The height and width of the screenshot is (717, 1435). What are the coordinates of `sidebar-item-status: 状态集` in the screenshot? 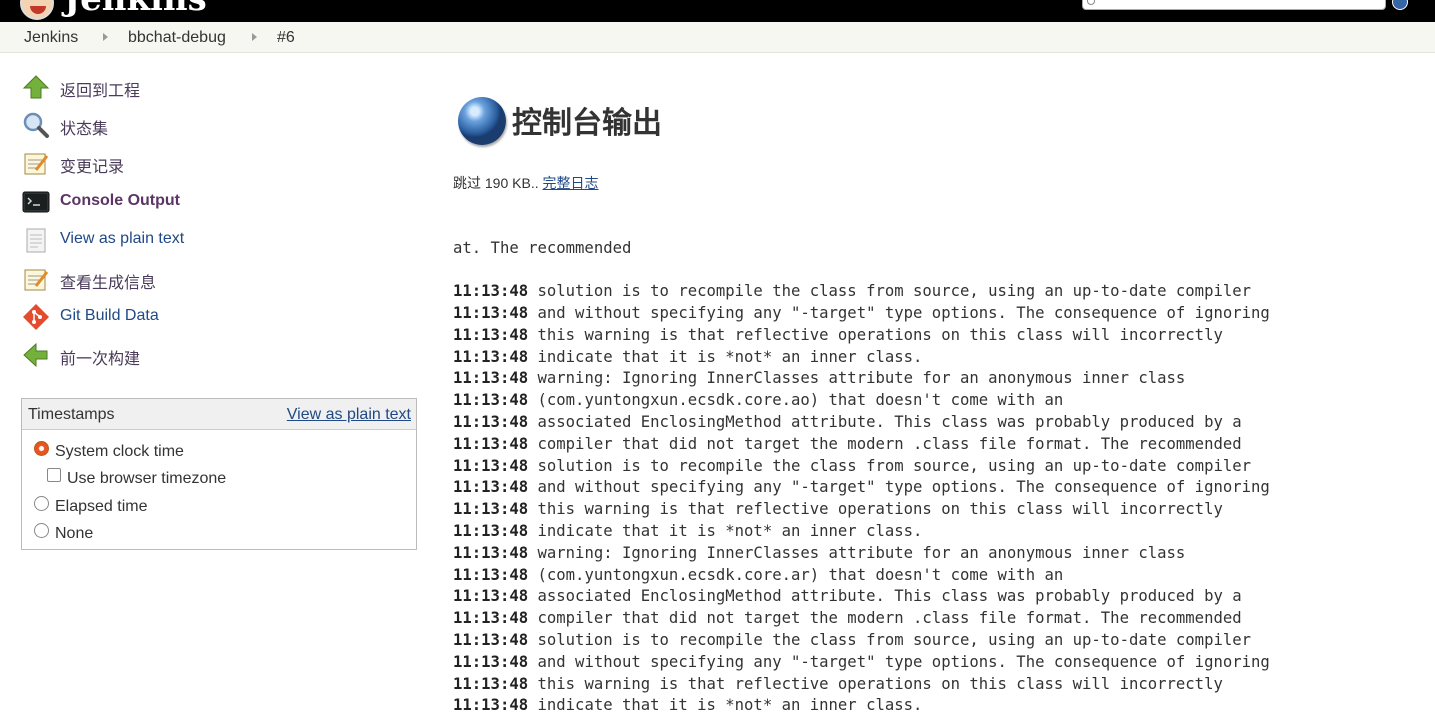 It's located at (202, 125).